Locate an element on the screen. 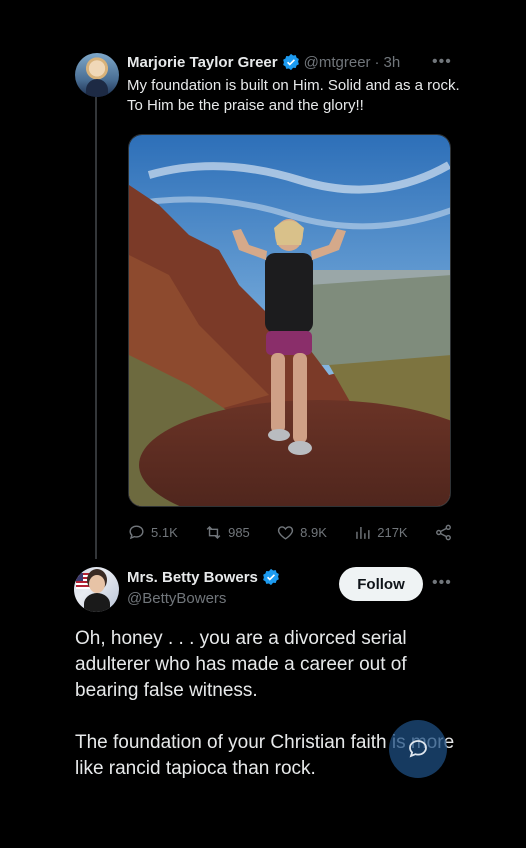 This screenshot has width=526, height=848. compose-reply-button is located at coordinates (418, 749).